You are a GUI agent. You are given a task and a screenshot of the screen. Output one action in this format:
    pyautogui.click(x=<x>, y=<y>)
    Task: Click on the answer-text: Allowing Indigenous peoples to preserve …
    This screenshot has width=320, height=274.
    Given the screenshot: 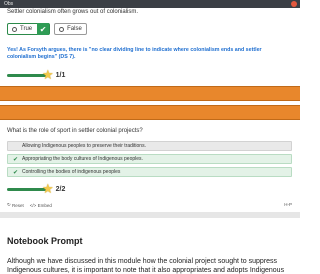 What is the action you would take?
    pyautogui.click(x=84, y=146)
    